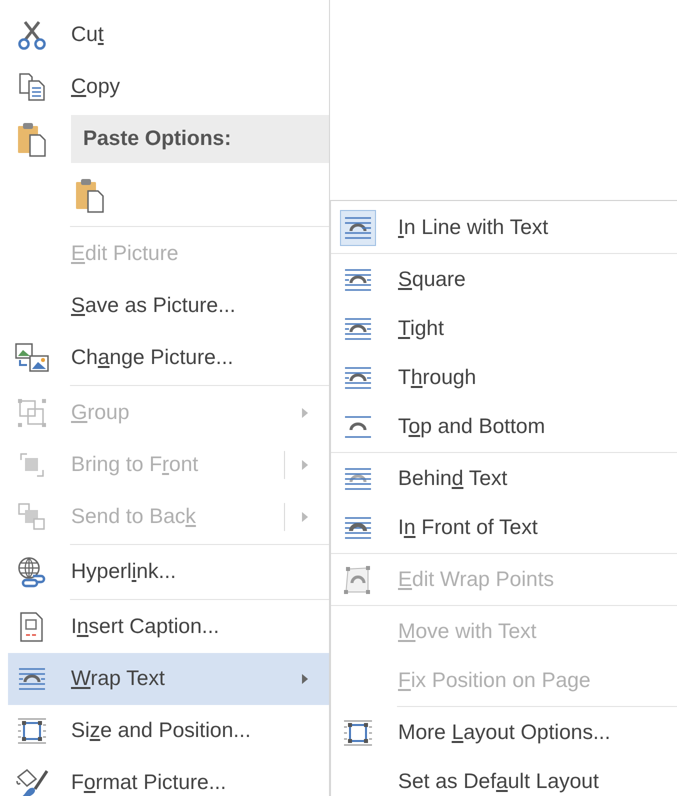 This screenshot has width=677, height=796. What do you see at coordinates (32, 572) in the screenshot?
I see `globe-link-icon` at bounding box center [32, 572].